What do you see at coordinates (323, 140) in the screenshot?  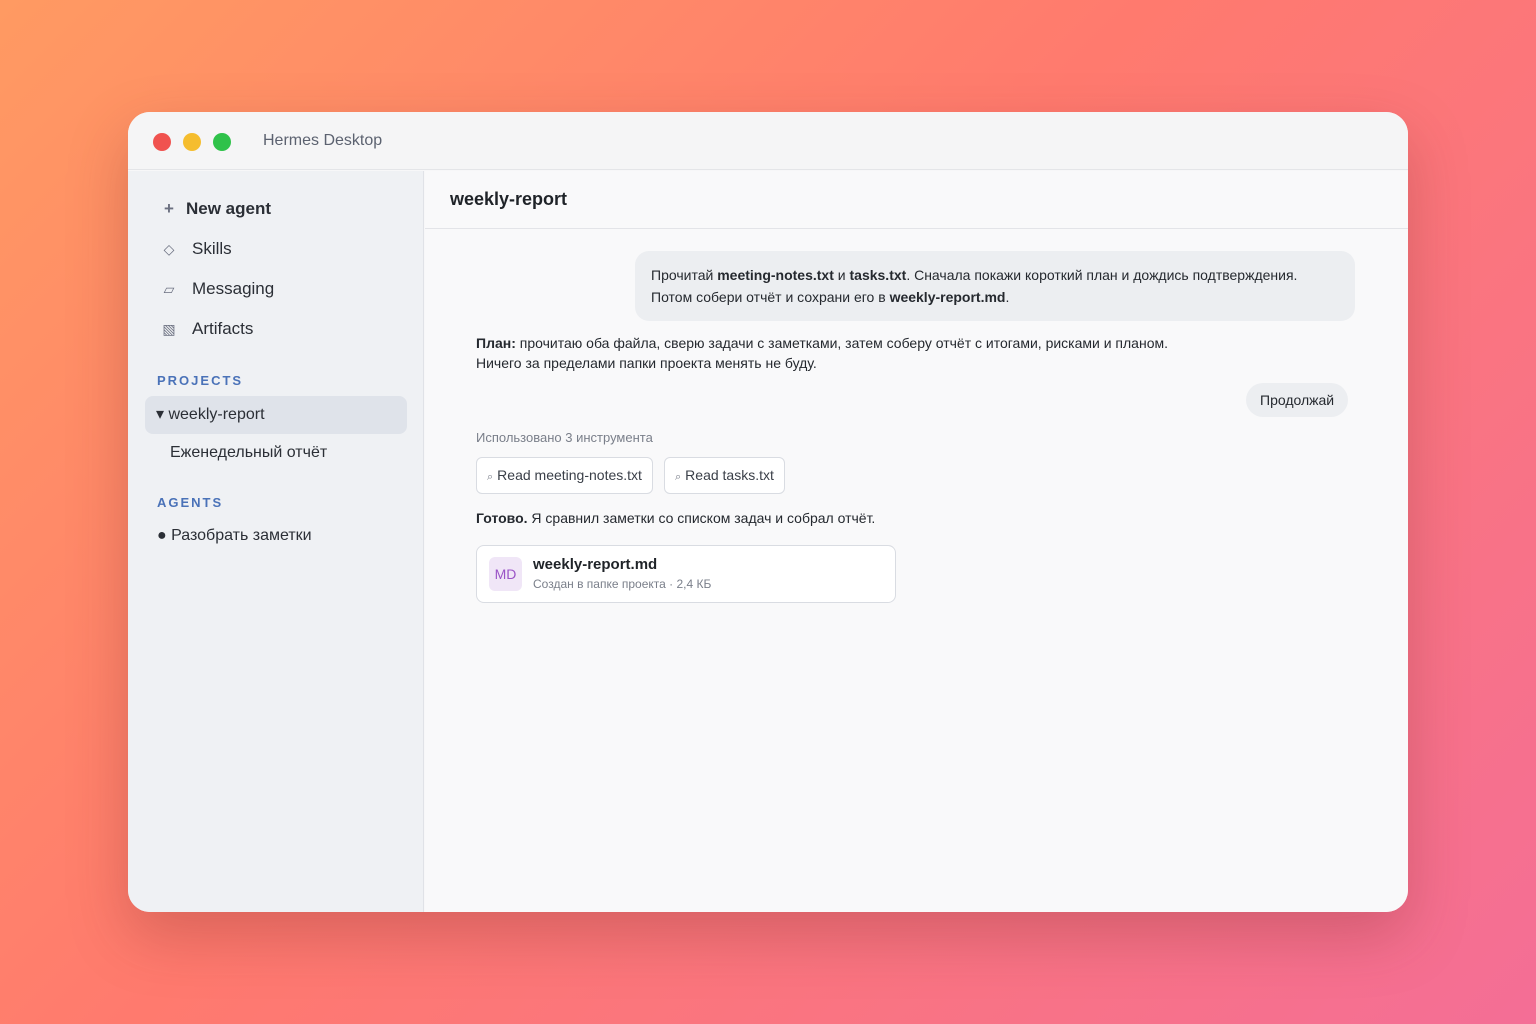 I see `app-title: Hermes Desktop` at bounding box center [323, 140].